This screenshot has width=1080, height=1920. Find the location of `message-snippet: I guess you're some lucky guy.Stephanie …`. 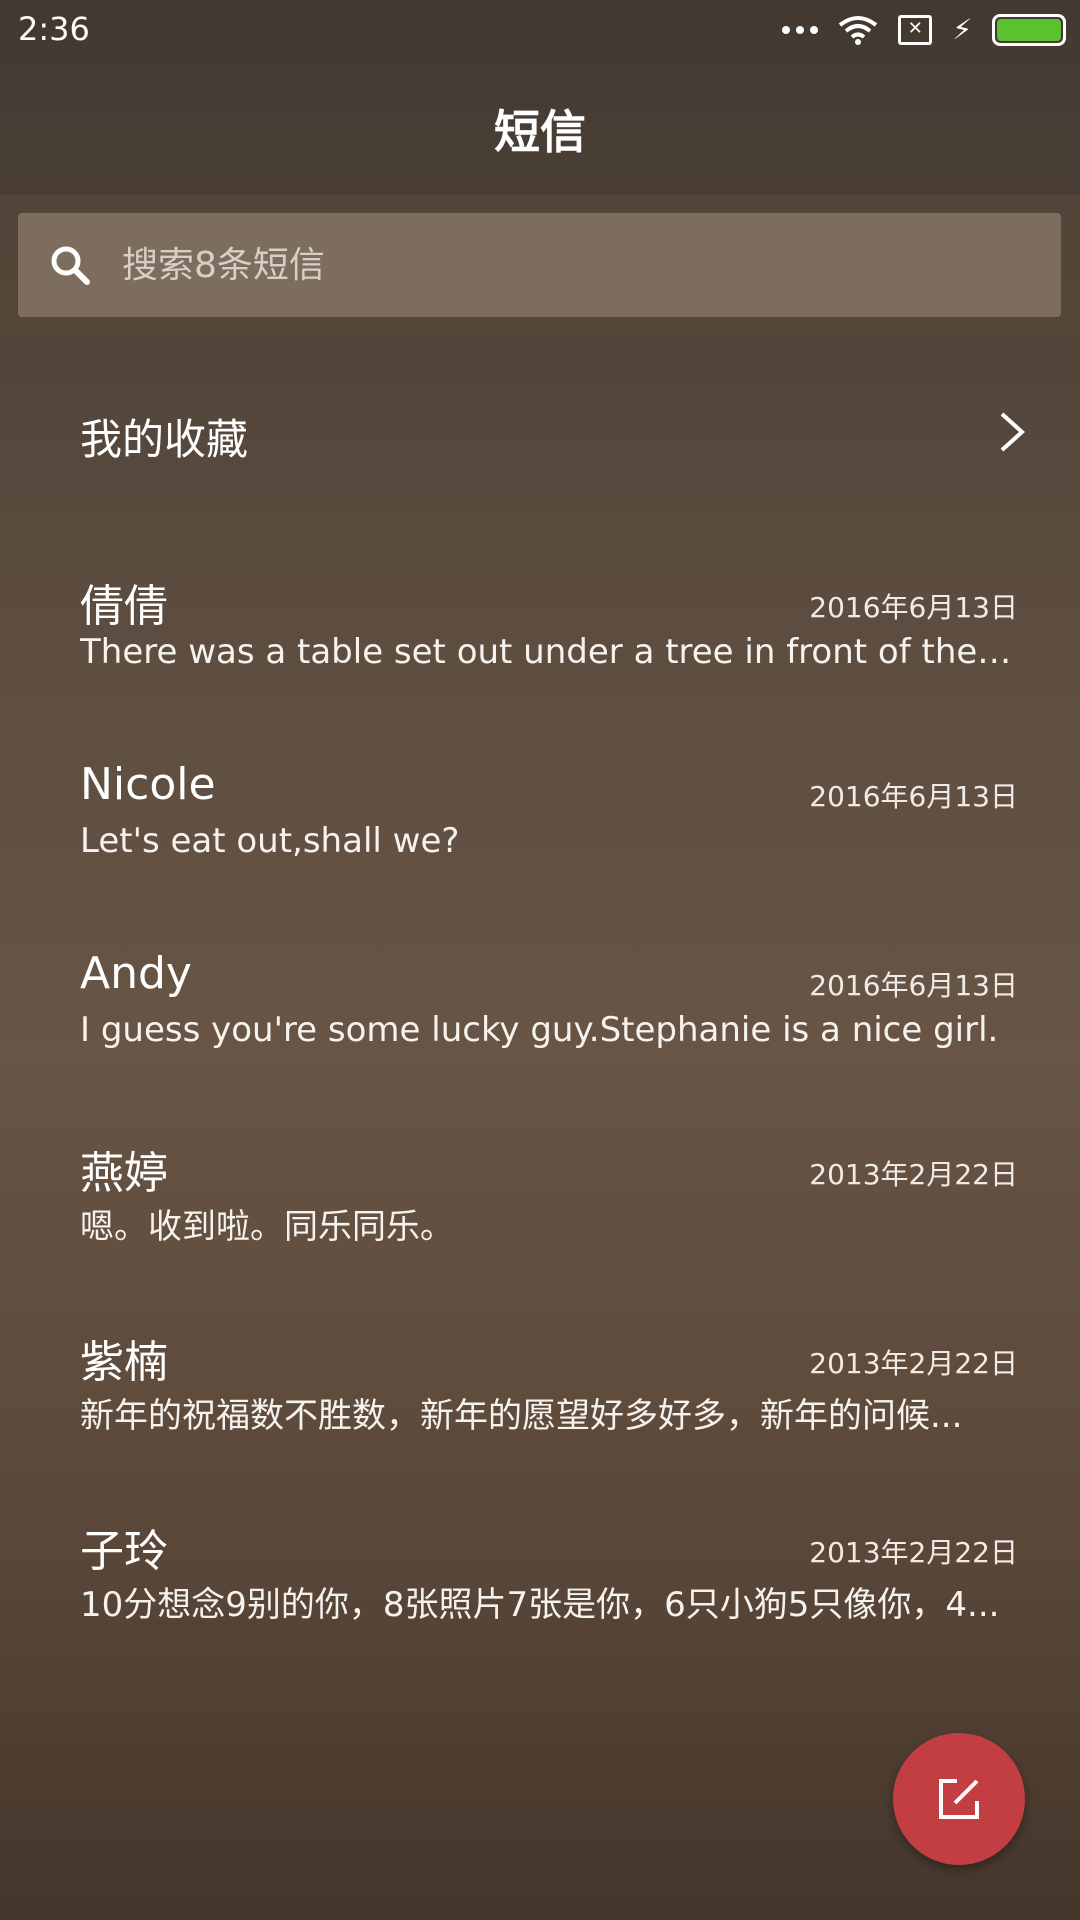

message-snippet: I guess you're some lucky guy.Stephanie … is located at coordinates (539, 1030).